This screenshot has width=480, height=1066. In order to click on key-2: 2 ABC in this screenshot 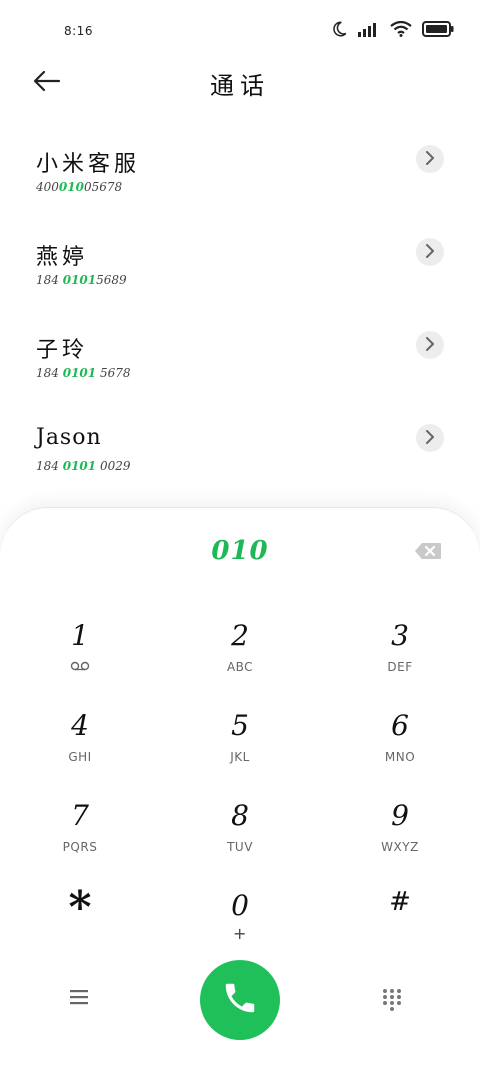, I will do `click(240, 655)`.